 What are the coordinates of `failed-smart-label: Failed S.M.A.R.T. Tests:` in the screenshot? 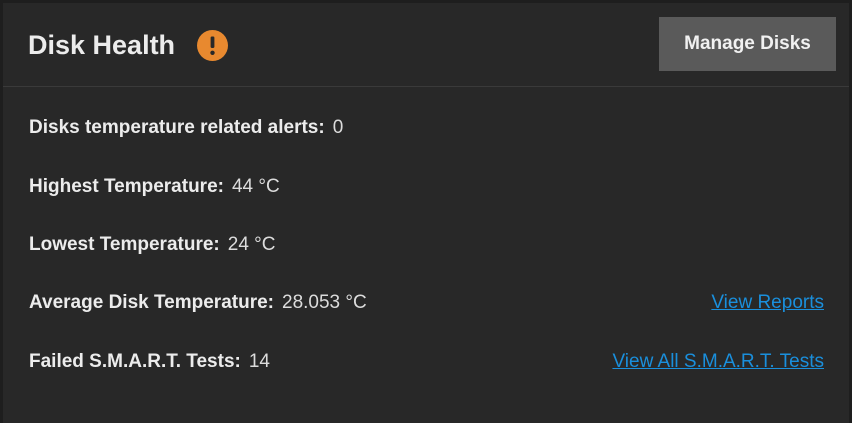 It's located at (135, 361).